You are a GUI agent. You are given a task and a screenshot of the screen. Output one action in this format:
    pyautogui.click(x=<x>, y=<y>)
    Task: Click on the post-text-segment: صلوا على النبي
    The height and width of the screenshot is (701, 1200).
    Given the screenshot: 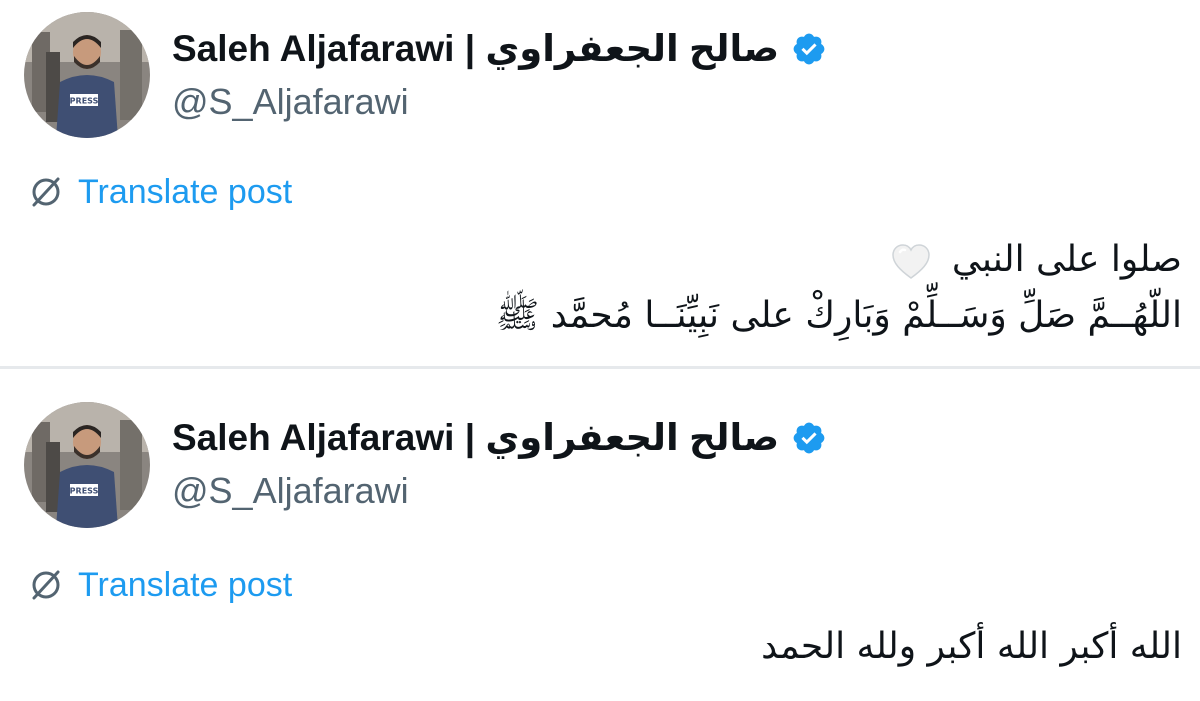 What is the action you would take?
    pyautogui.click(x=1066, y=259)
    